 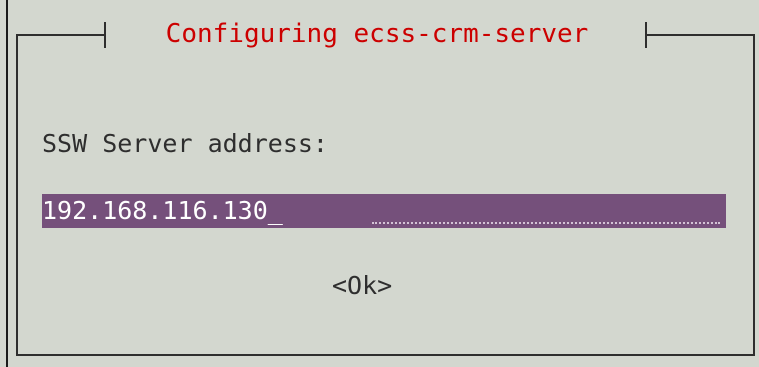 What do you see at coordinates (384, 211) in the screenshot?
I see `server-address-input: 192.168.116.130 _` at bounding box center [384, 211].